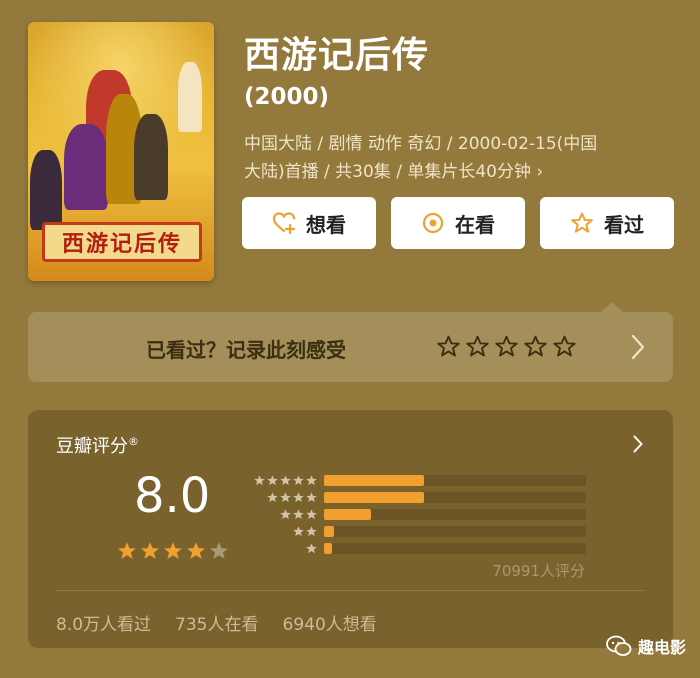 This screenshot has height=678, width=700. What do you see at coordinates (287, 97) in the screenshot?
I see `movie-year: (2000)` at bounding box center [287, 97].